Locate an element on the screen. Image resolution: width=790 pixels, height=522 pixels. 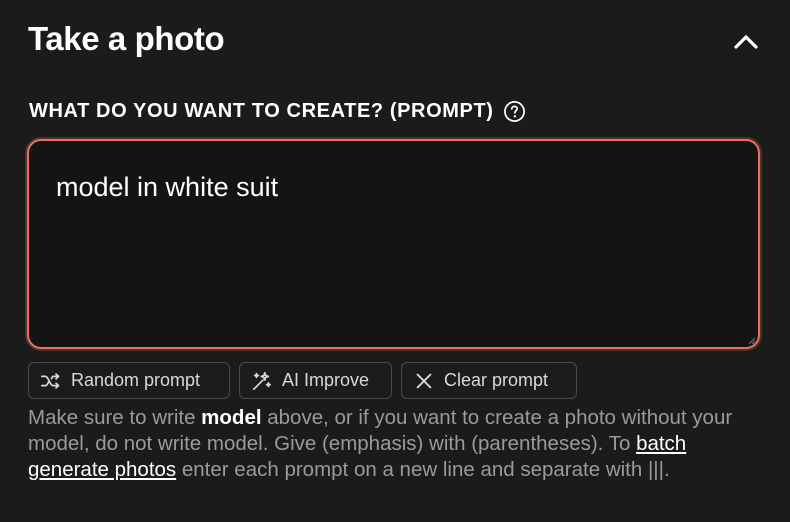
x-icon is located at coordinates (424, 381).